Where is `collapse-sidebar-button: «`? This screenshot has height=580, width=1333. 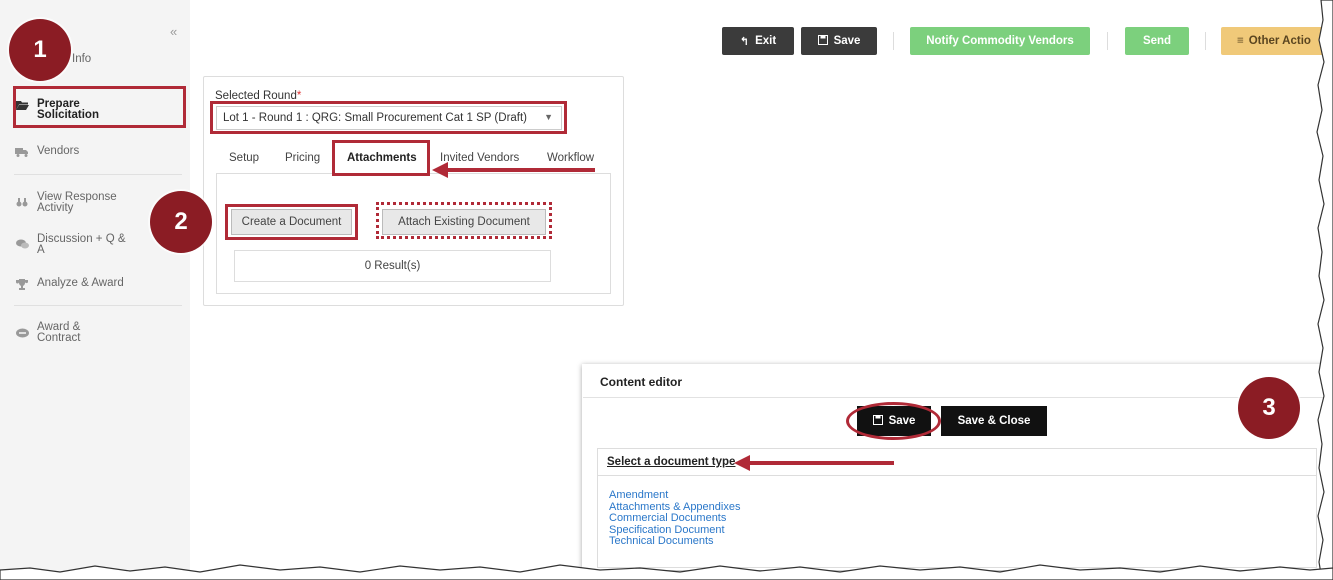 collapse-sidebar-button: « is located at coordinates (173, 31).